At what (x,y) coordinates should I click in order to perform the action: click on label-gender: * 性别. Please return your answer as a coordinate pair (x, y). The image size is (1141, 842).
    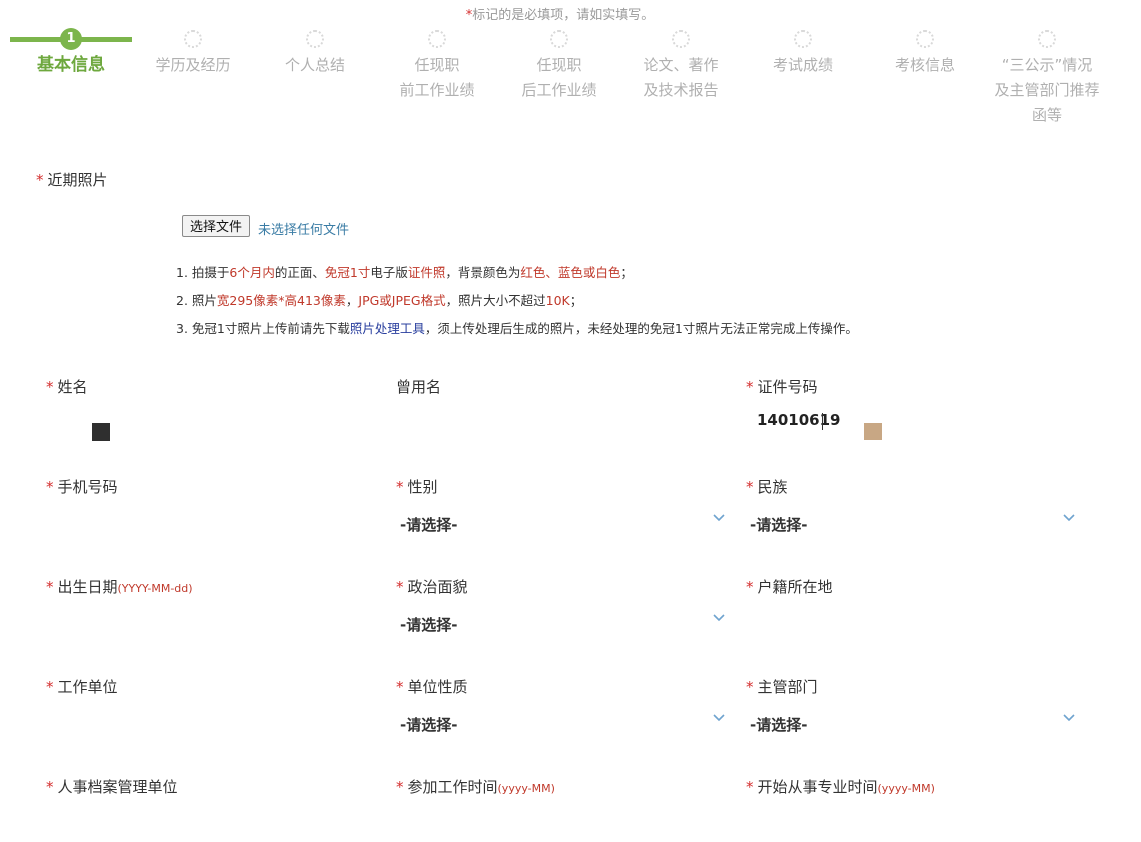
    Looking at the image, I should click on (417, 487).